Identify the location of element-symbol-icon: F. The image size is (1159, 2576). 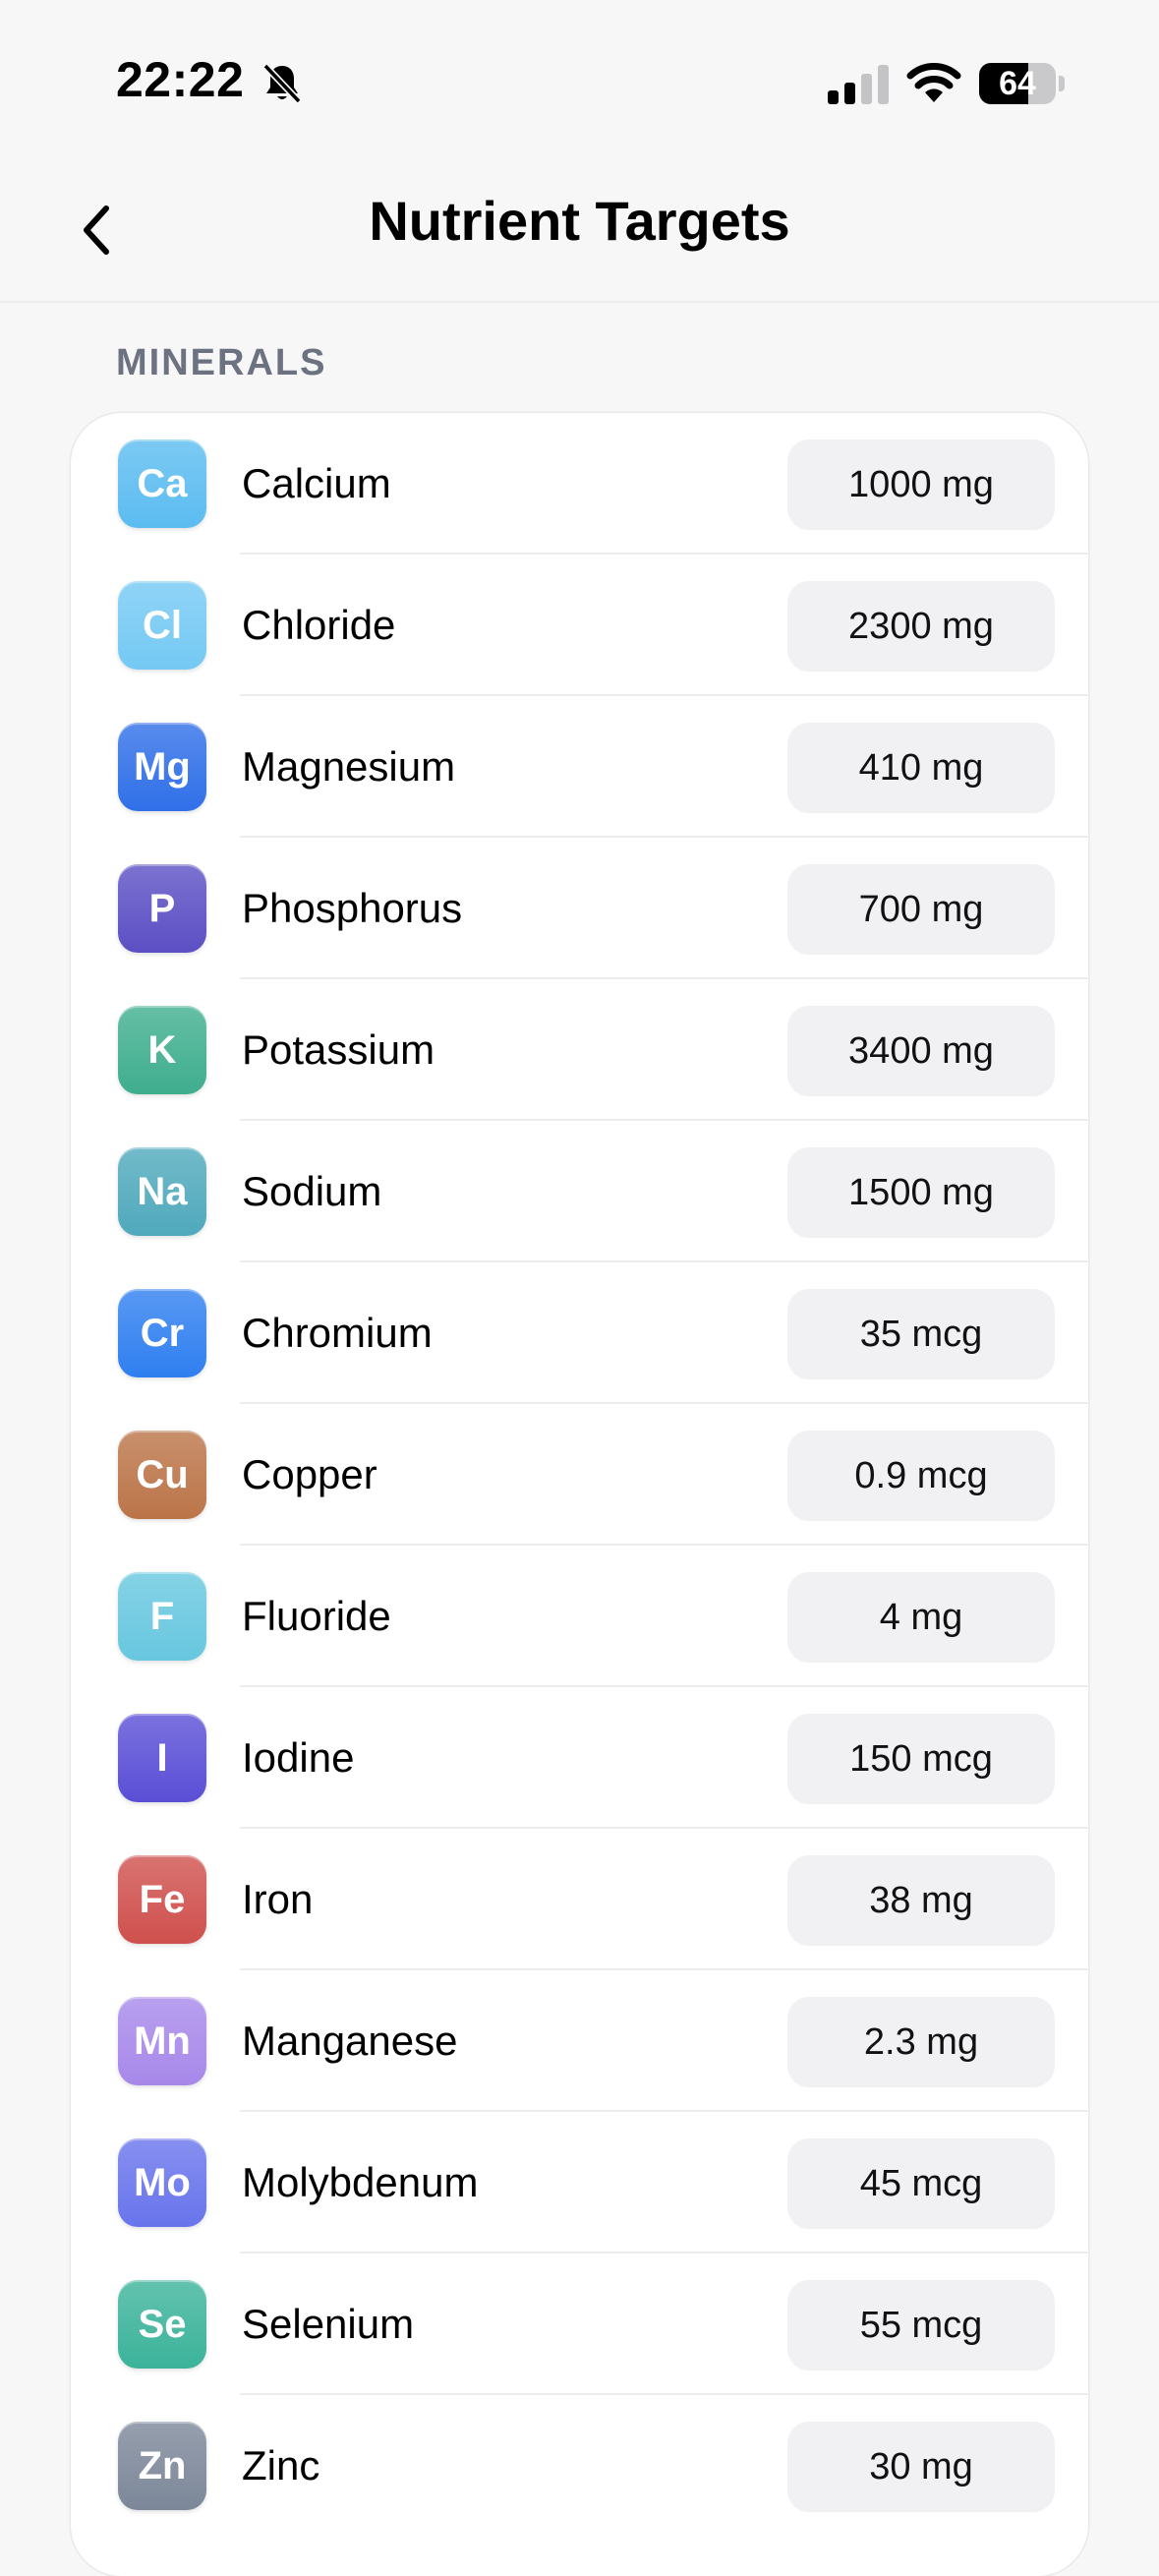
(162, 1616).